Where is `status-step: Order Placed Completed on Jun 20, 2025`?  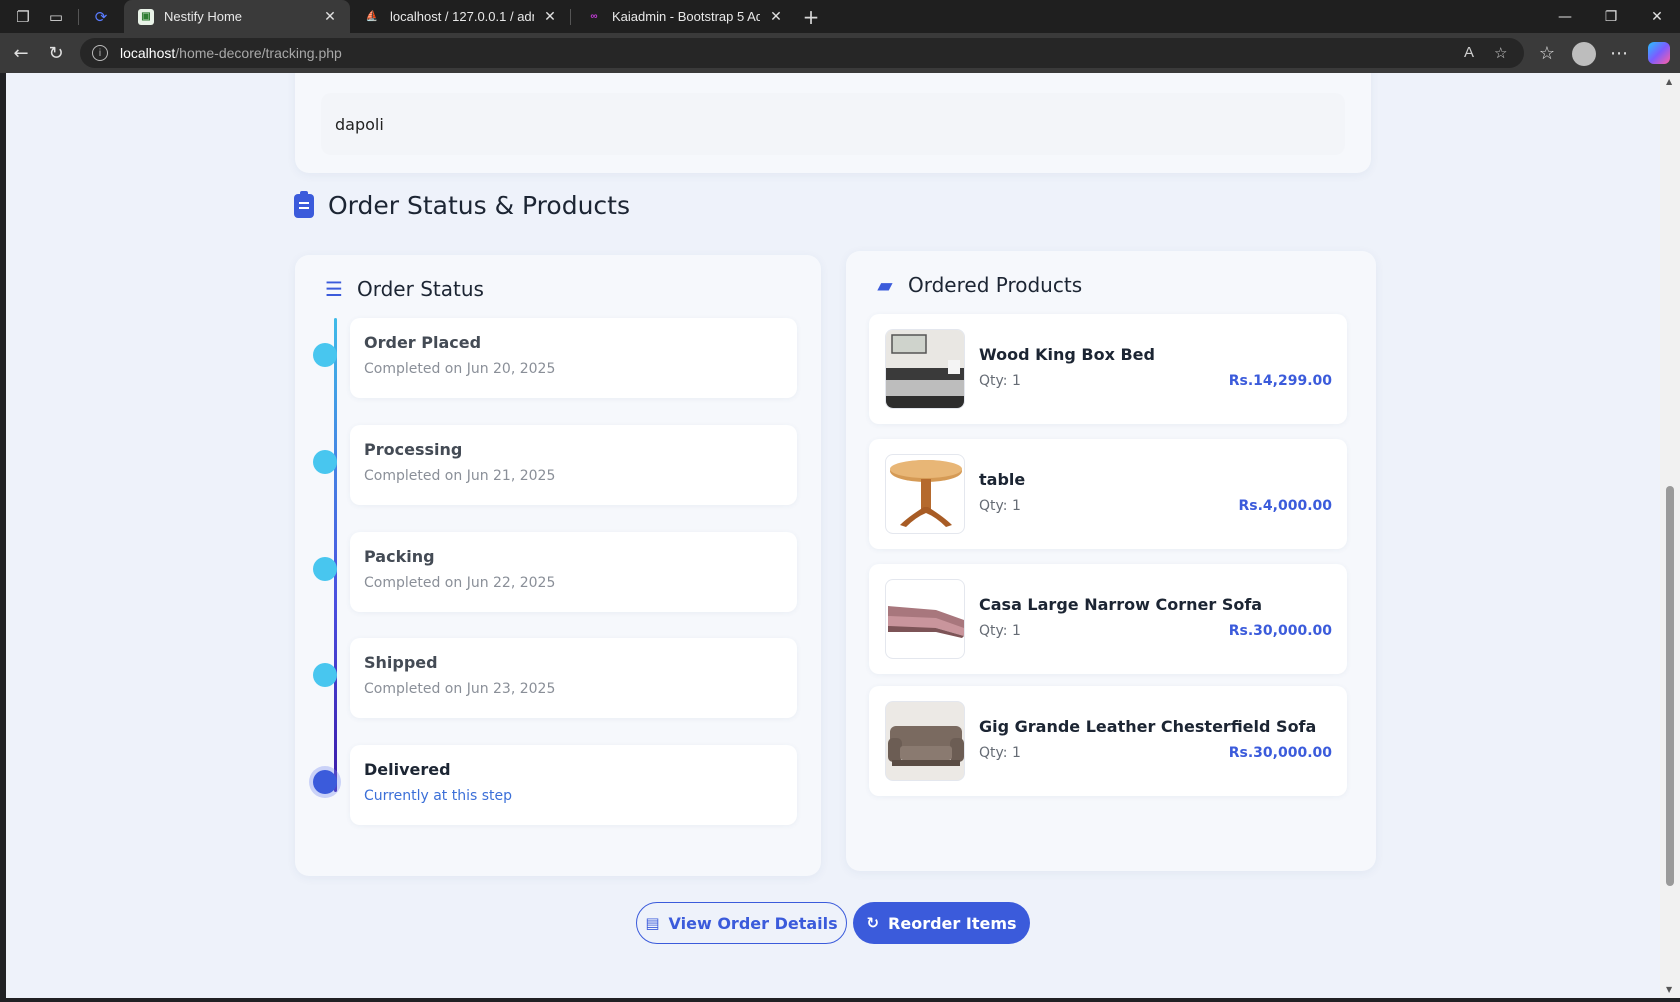 status-step: Order Placed Completed on Jun 20, 2025 is located at coordinates (573, 358).